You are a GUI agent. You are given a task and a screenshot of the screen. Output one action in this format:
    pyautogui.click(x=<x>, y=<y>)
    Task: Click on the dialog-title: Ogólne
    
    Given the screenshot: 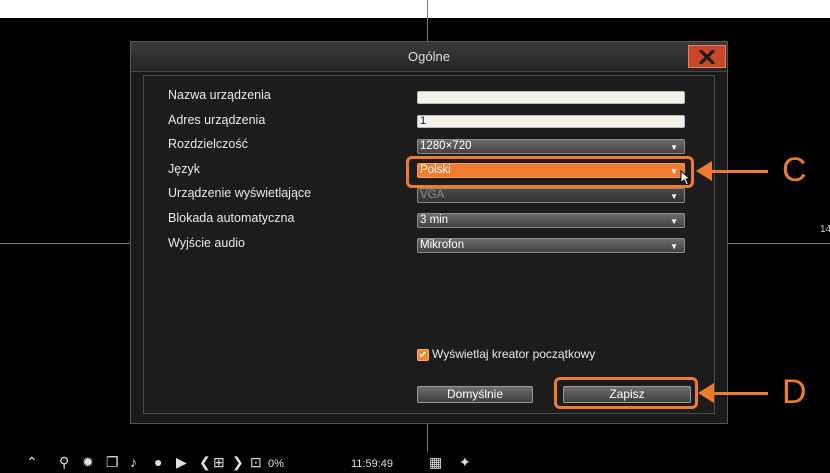 What is the action you would take?
    pyautogui.click(x=429, y=56)
    